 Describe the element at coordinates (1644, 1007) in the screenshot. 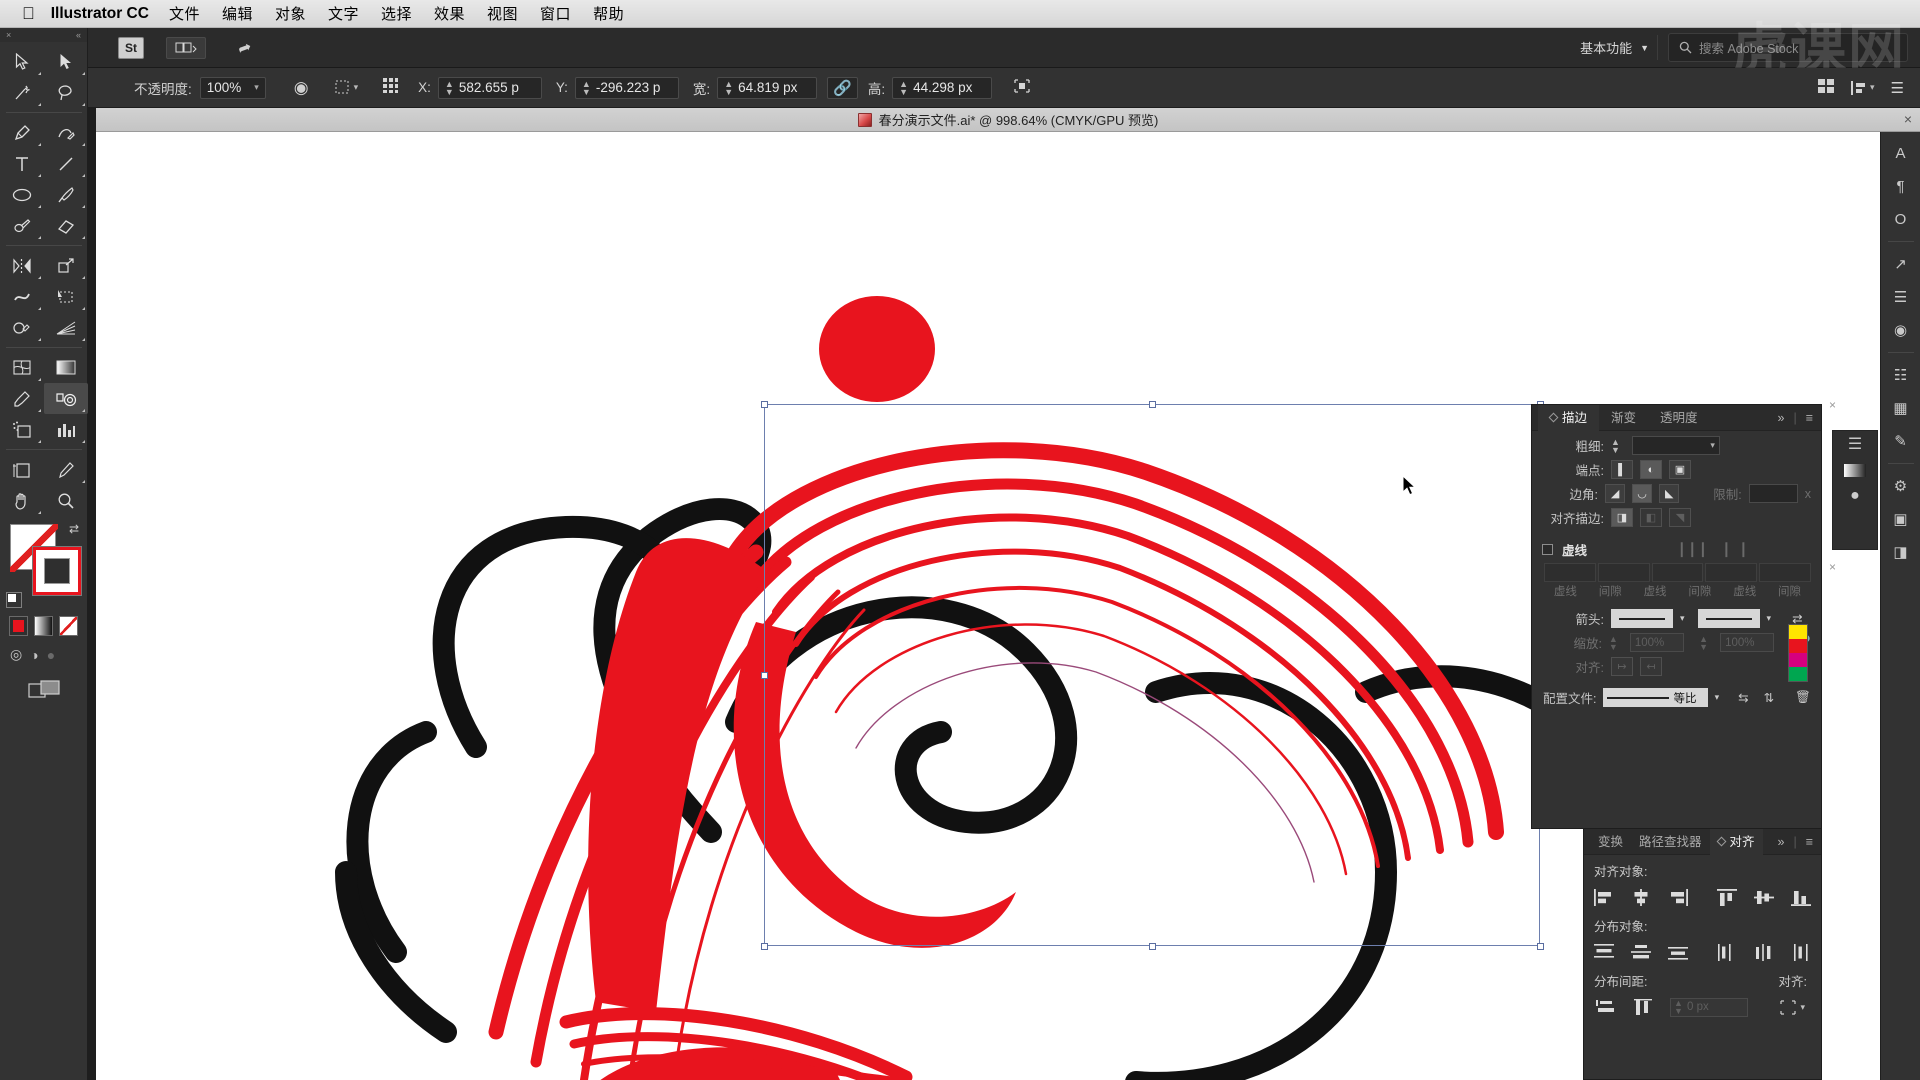

I see `horizontal-distribute-space-button` at that location.